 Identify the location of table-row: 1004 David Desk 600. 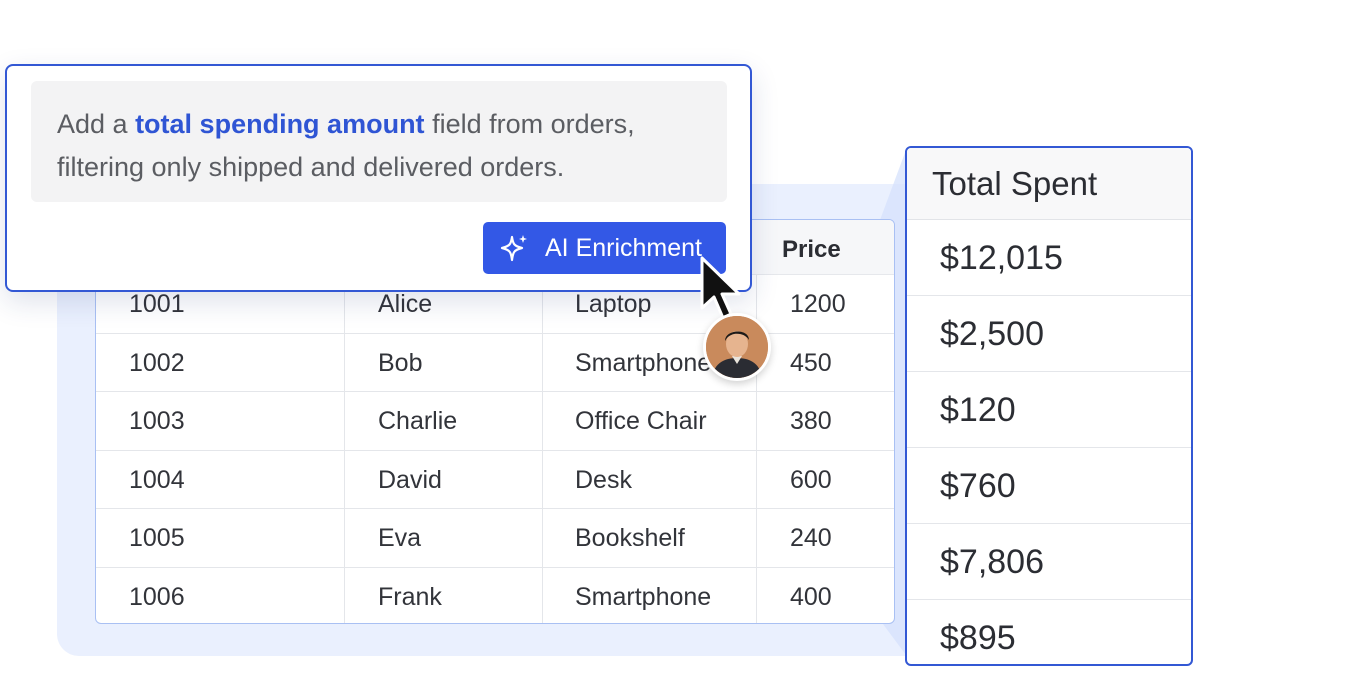
(495, 480).